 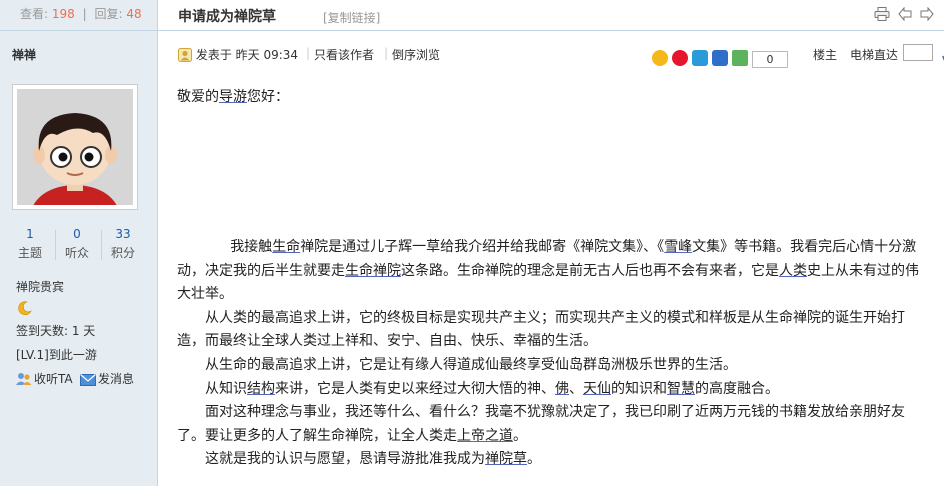 What do you see at coordinates (40, 286) in the screenshot?
I see `user-group: 禅院贵宾` at bounding box center [40, 286].